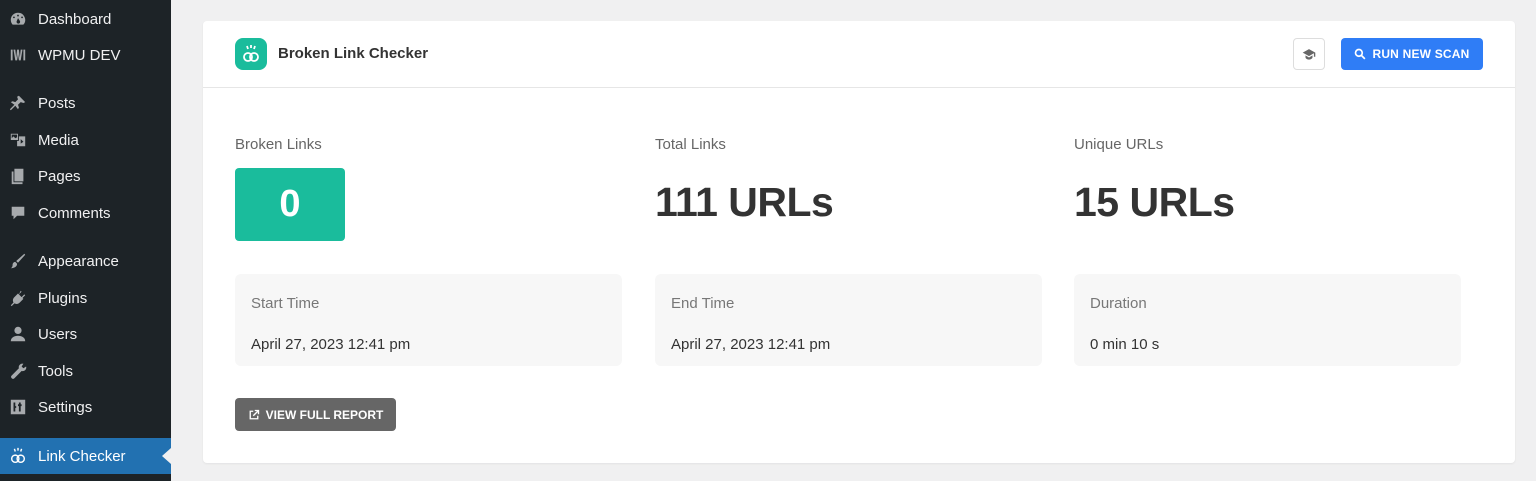  I want to click on start-time-label: Start Time, so click(285, 303).